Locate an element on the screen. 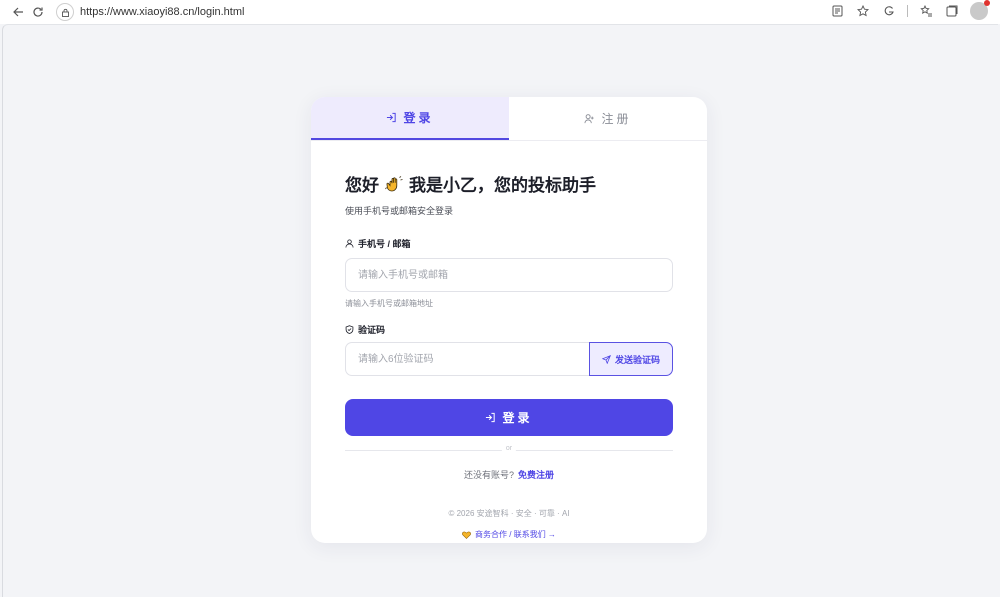  divider-text: or is located at coordinates (509, 448).